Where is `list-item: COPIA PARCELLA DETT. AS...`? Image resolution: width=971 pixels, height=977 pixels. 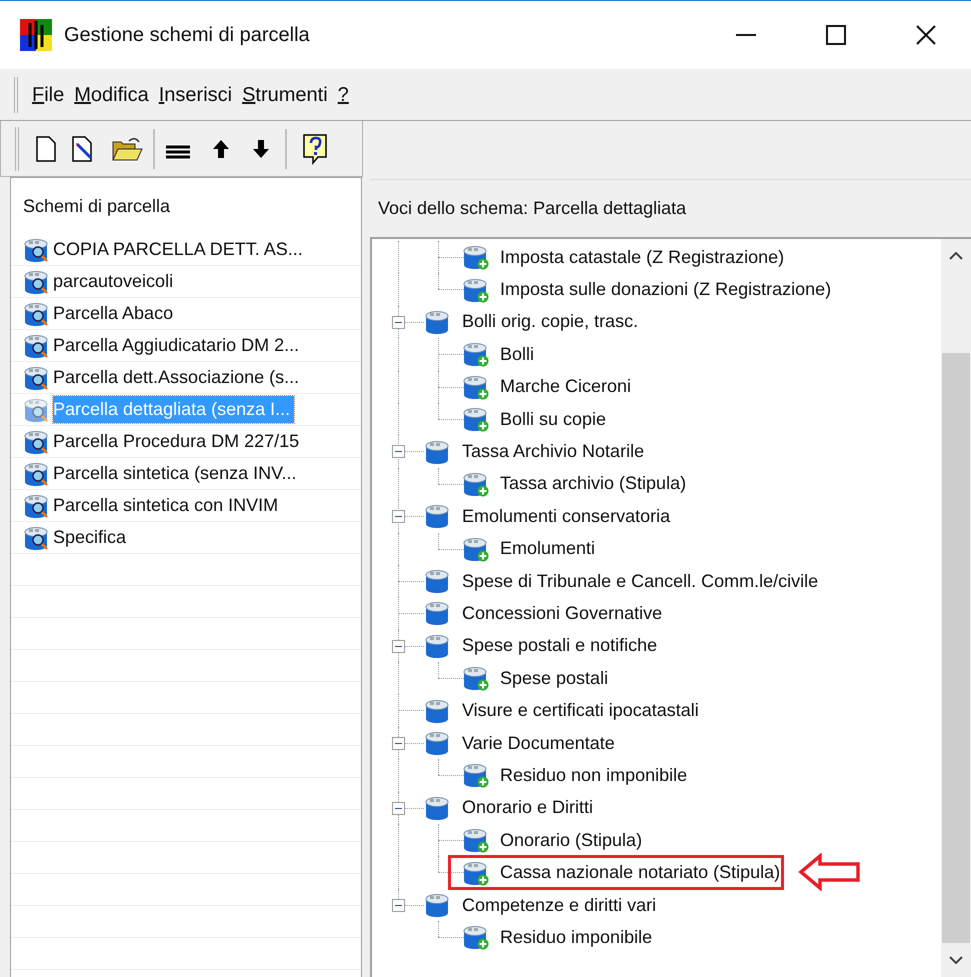 list-item: COPIA PARCELLA DETT. AS... is located at coordinates (178, 249).